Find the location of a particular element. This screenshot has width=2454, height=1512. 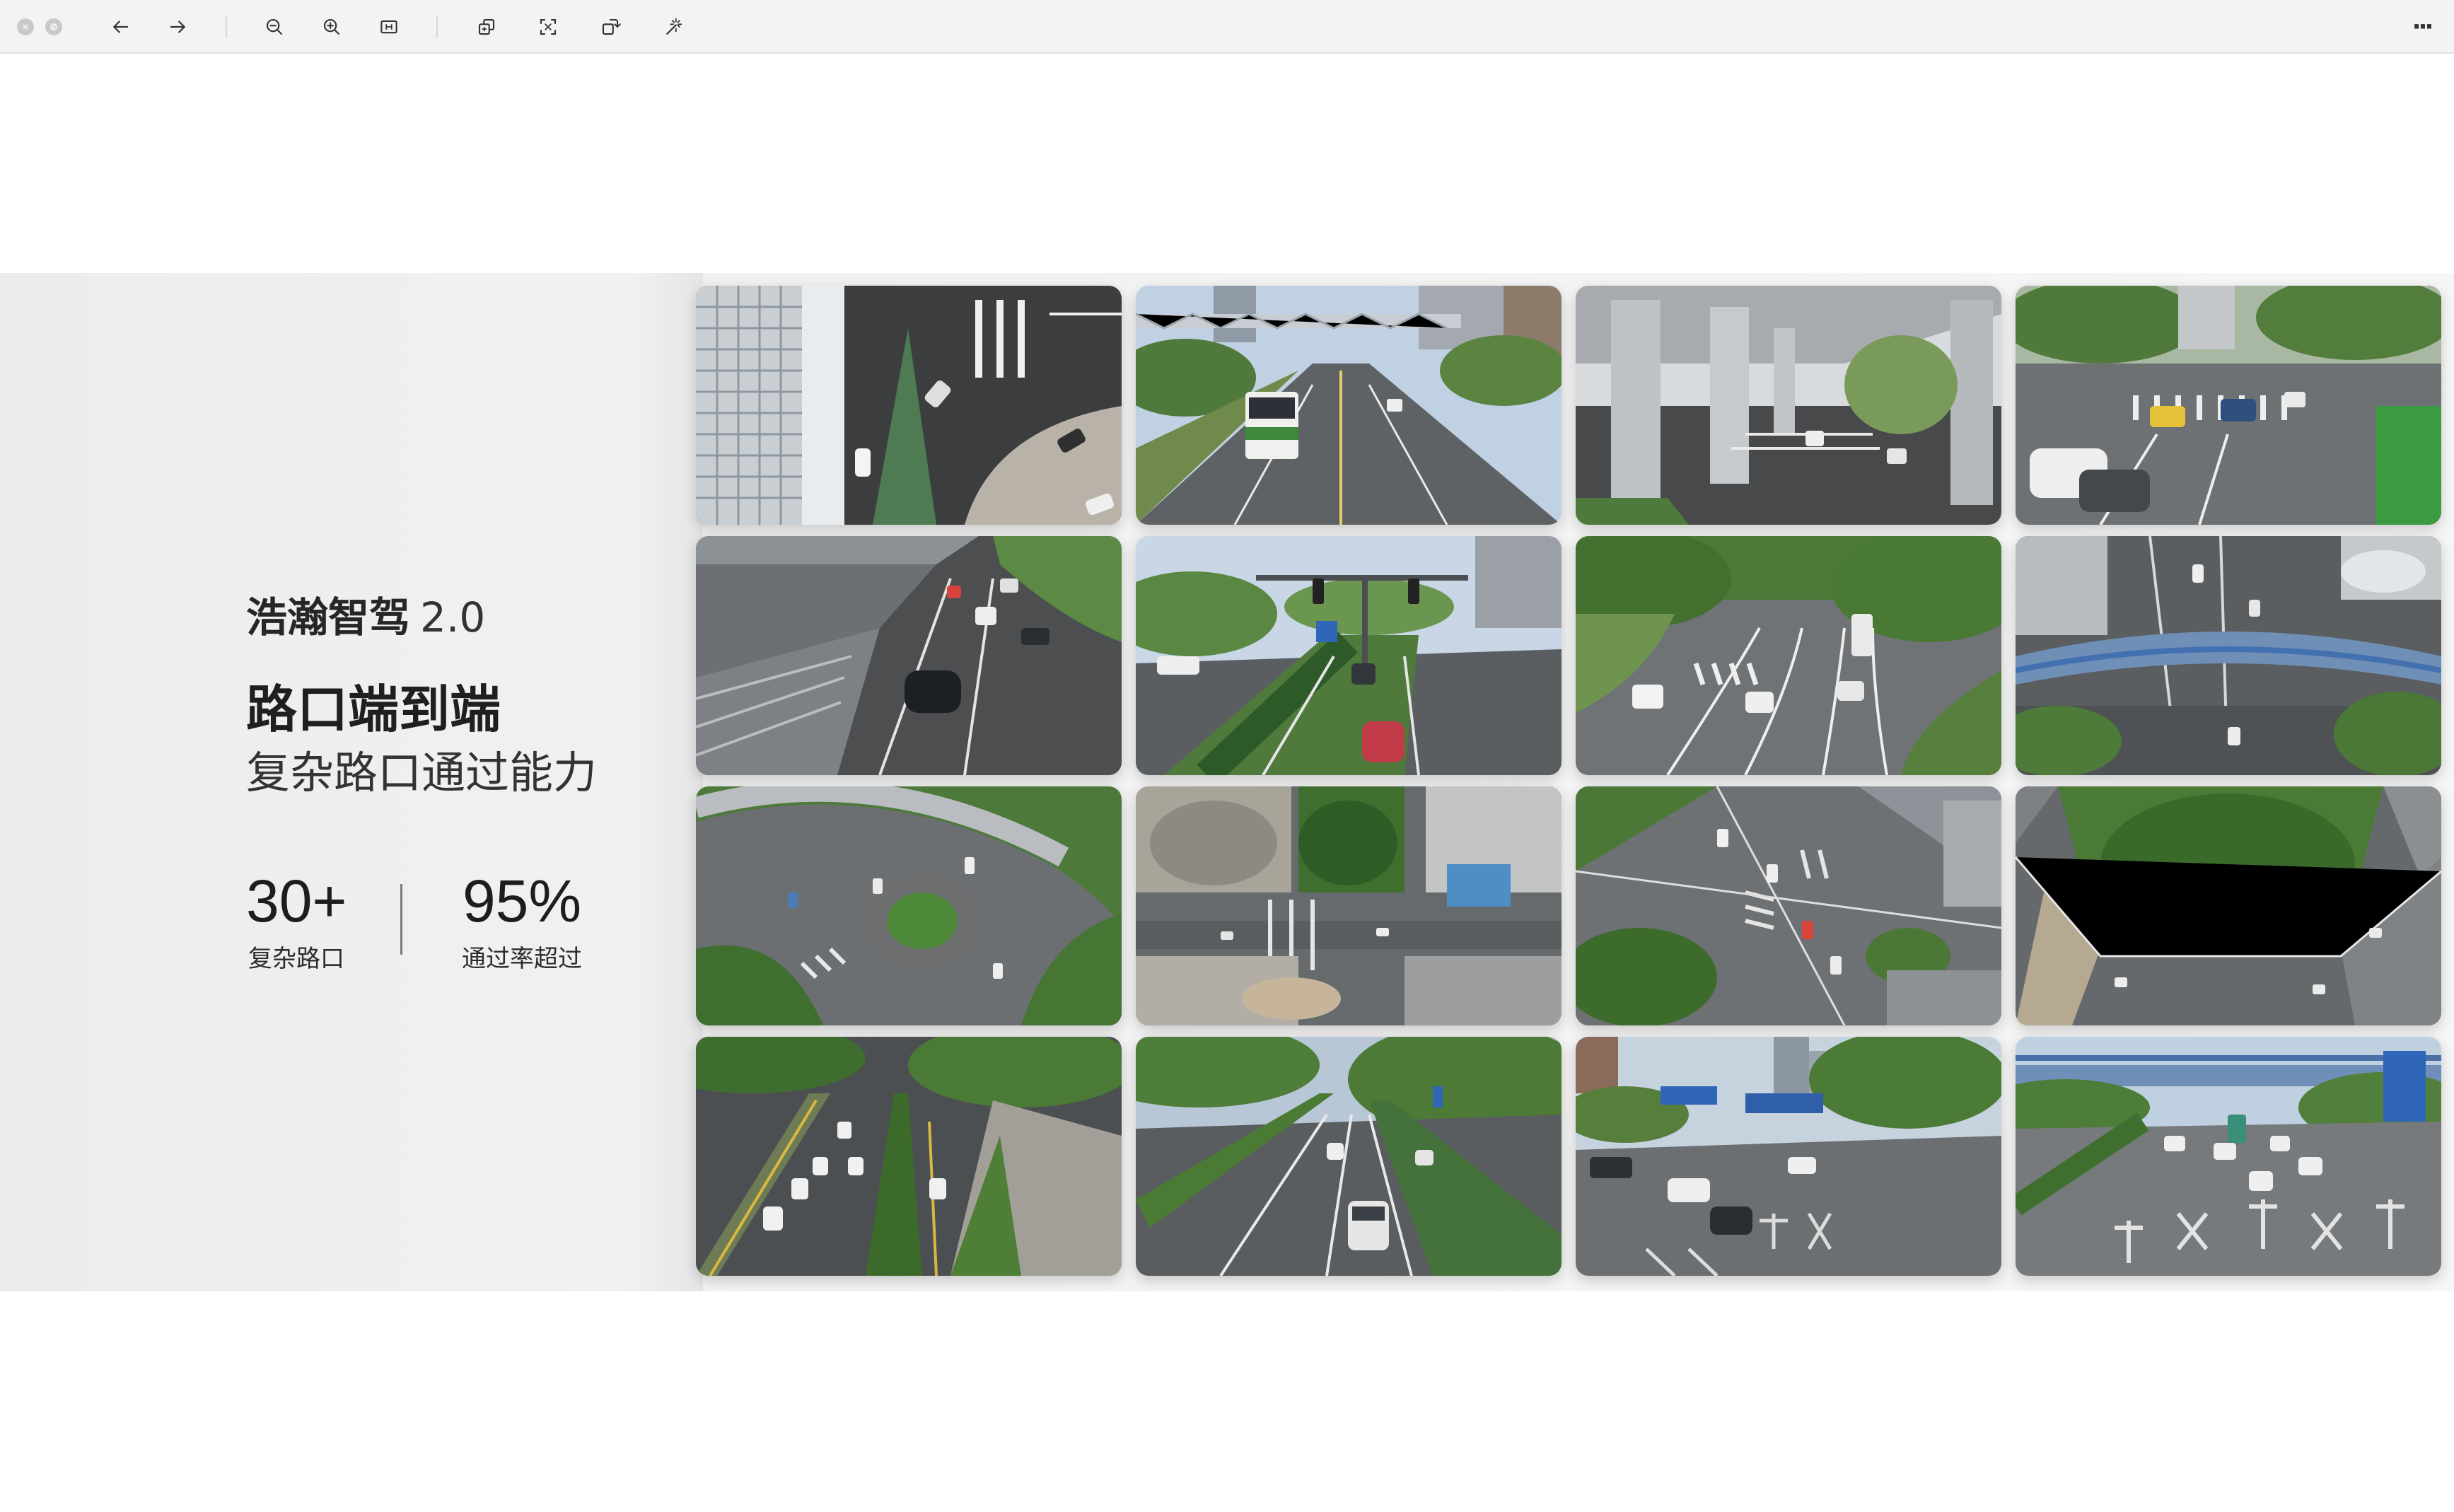

stat-divider is located at coordinates (401, 919).